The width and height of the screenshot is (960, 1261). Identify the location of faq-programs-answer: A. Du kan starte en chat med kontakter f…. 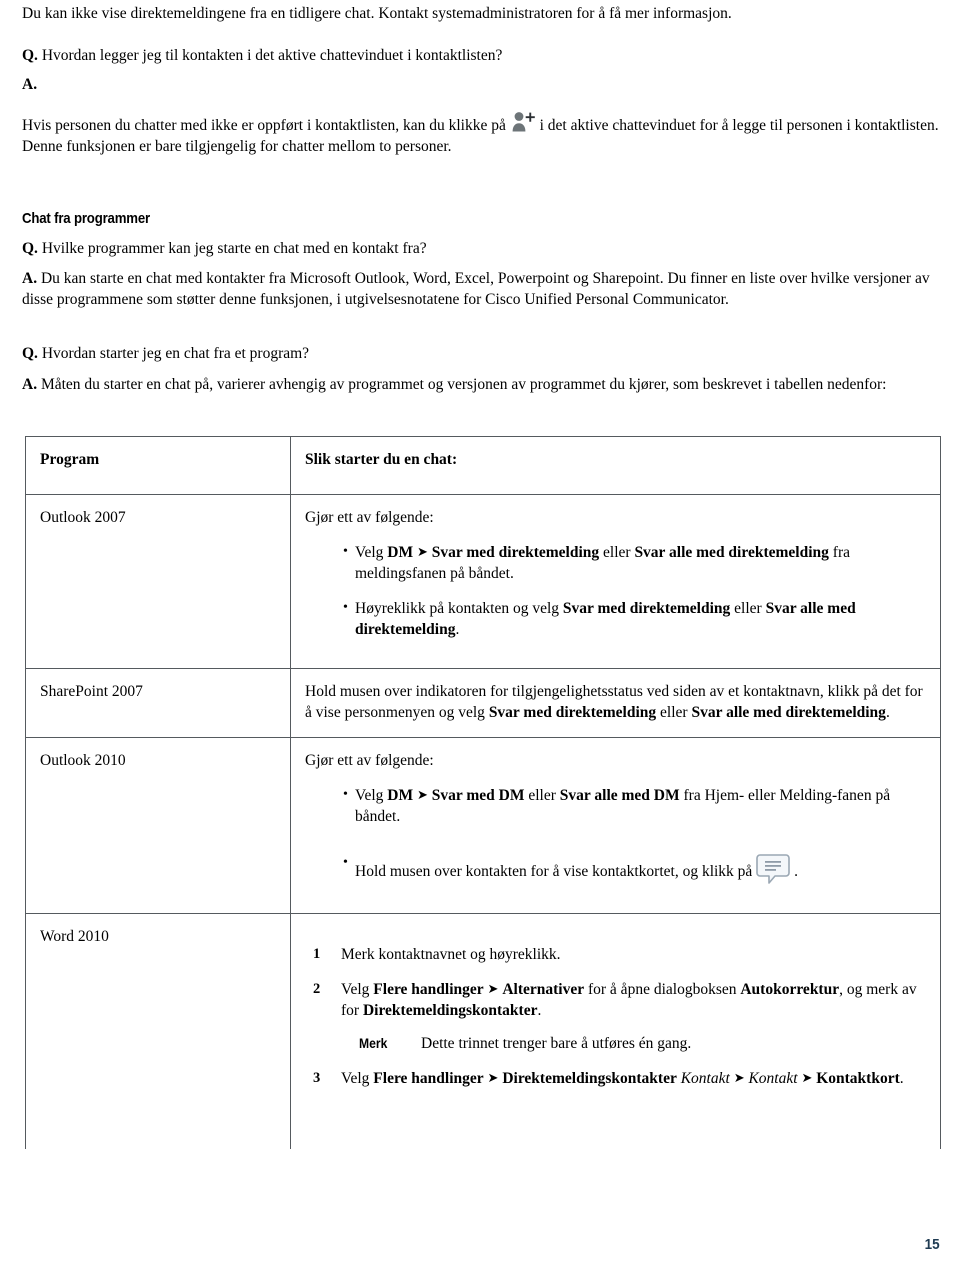
(481, 289).